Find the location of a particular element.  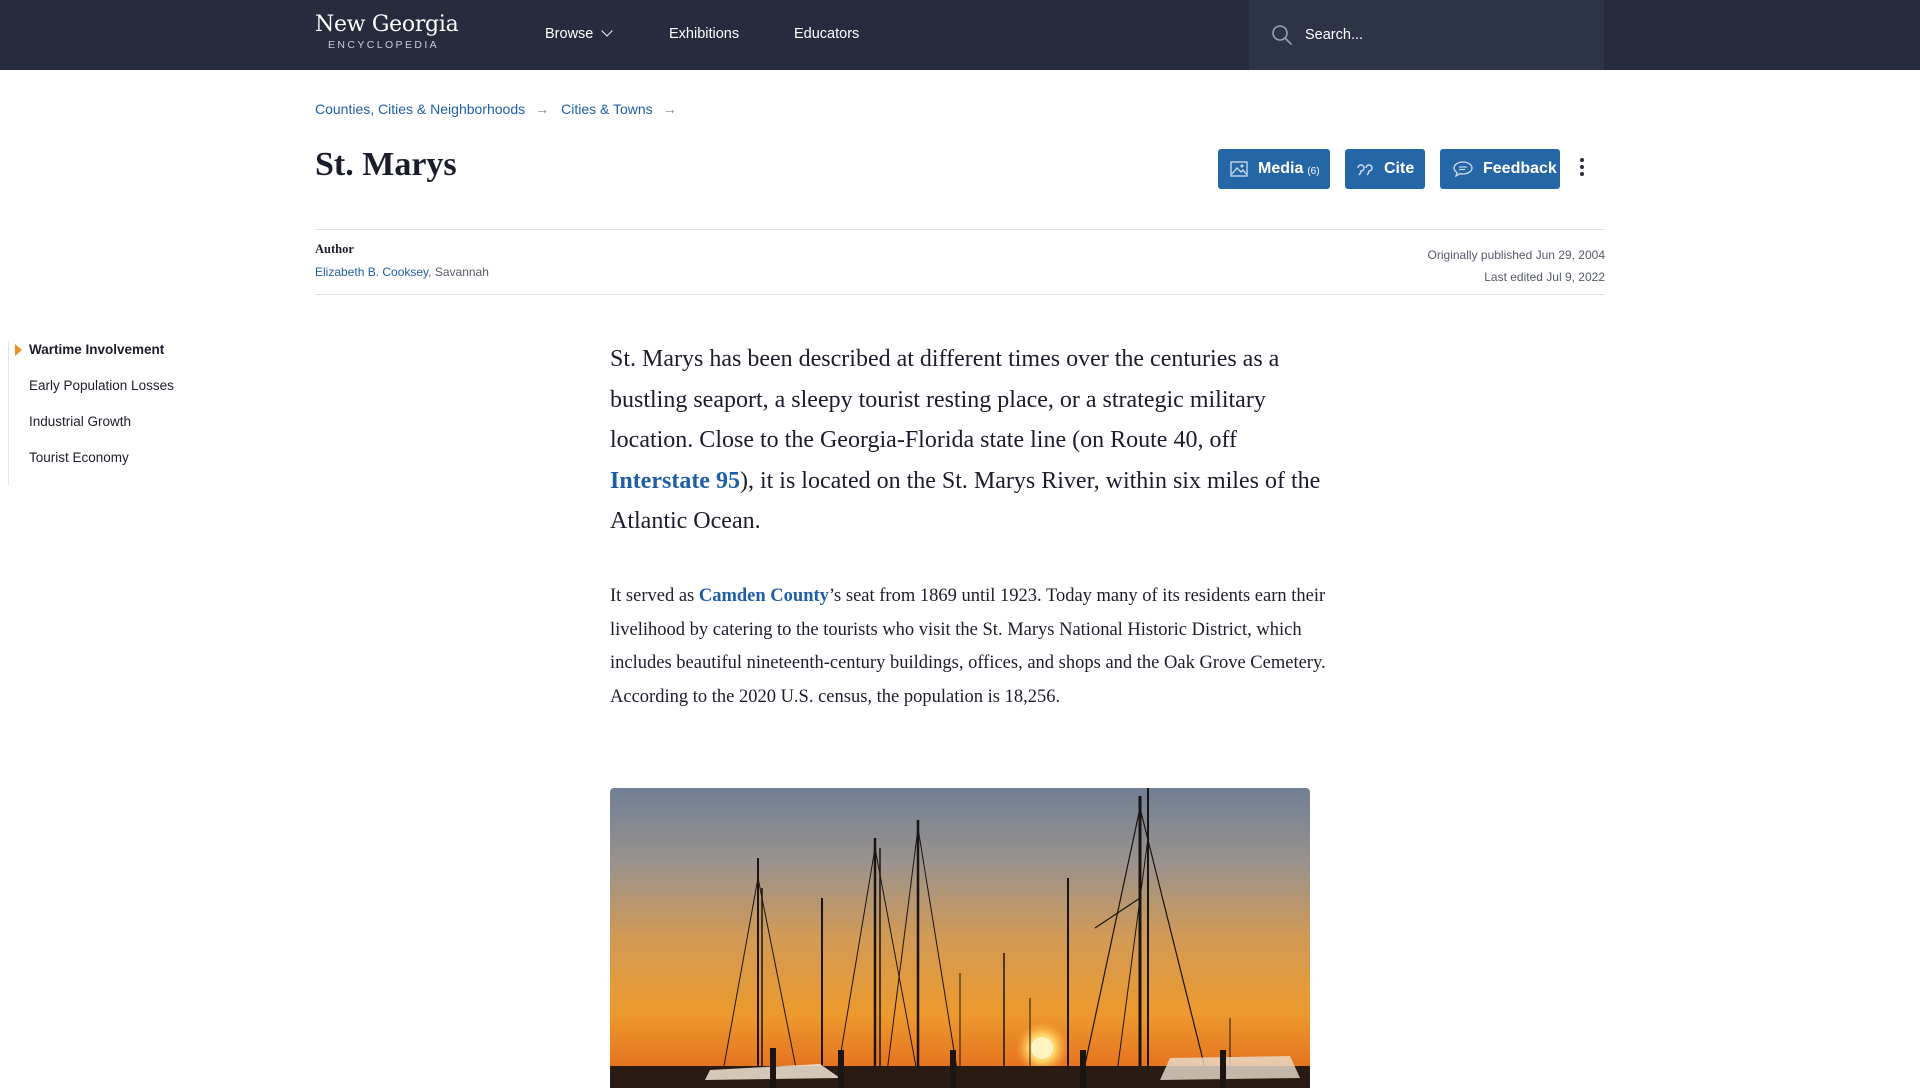

nav-browse-label: Browse is located at coordinates (569, 34).